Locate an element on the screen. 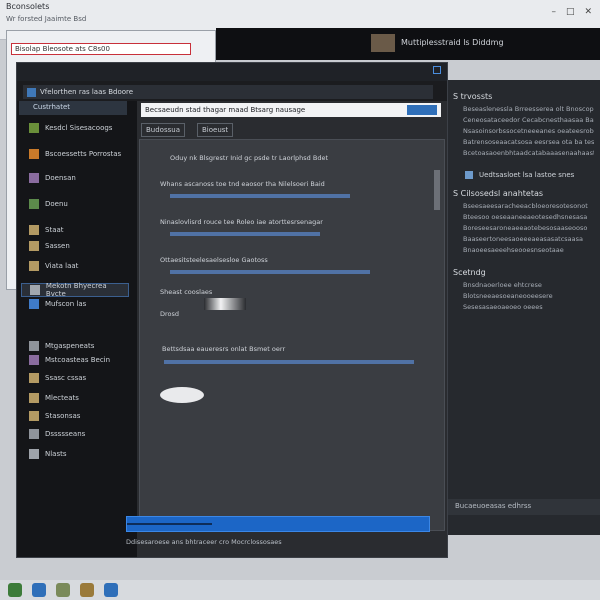 The width and height of the screenshot is (600, 600). right-line: Boreseesaroneaeeaotebesosaaseooso is located at coordinates (525, 228).